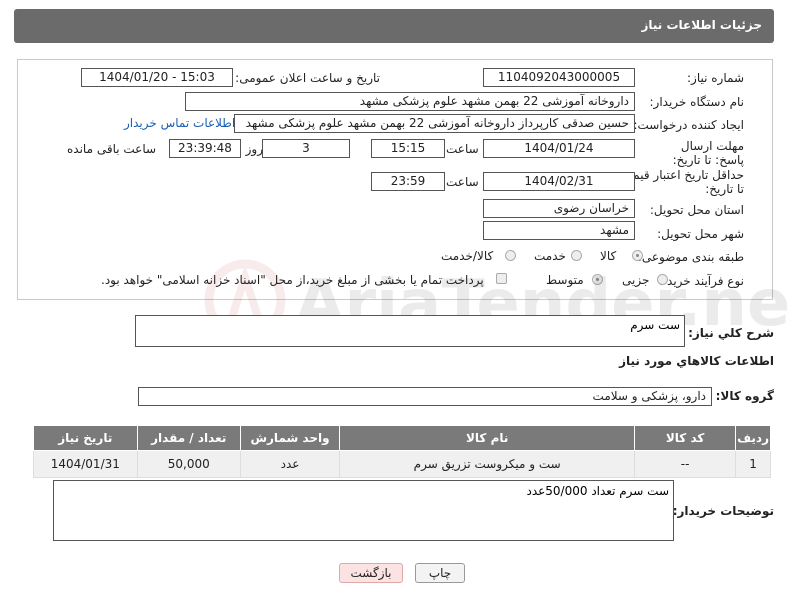 The image size is (788, 598). Describe the element at coordinates (688, 125) in the screenshot. I see `creator-label: ایجاد کننده درخواست:` at that location.